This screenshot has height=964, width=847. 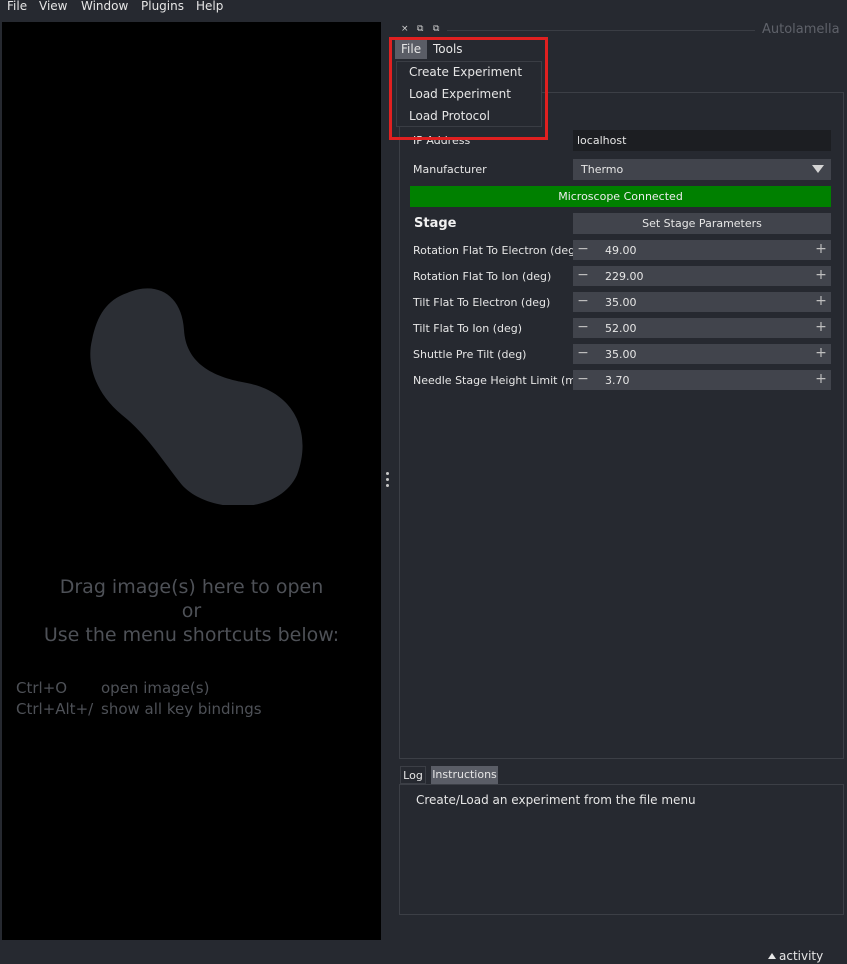 What do you see at coordinates (702, 380) in the screenshot?
I see `spinbox-needle-height: − 3.70 +` at bounding box center [702, 380].